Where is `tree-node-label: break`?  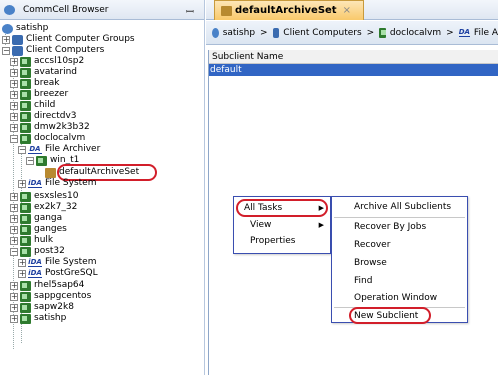 tree-node-label: break is located at coordinates (47, 83).